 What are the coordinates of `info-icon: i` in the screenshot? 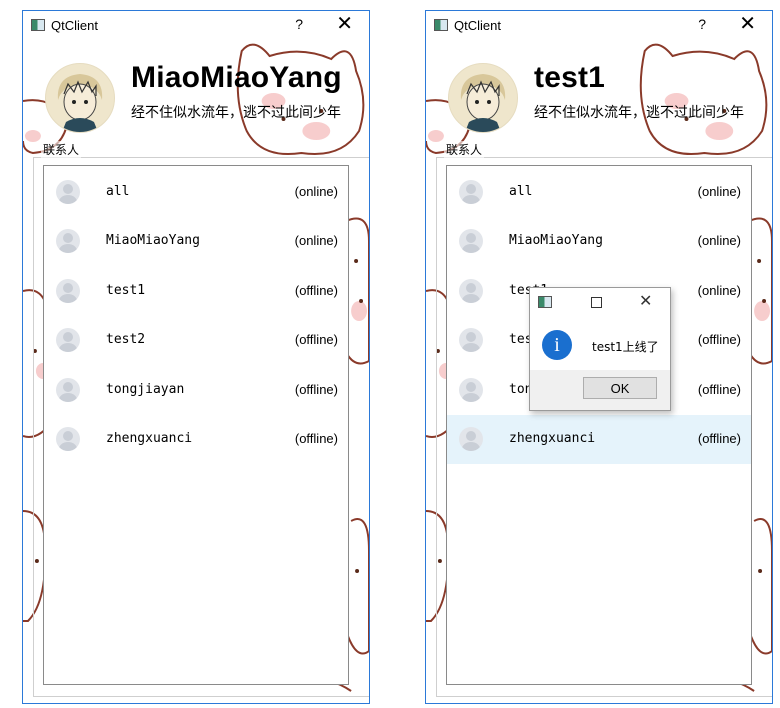 It's located at (557, 345).